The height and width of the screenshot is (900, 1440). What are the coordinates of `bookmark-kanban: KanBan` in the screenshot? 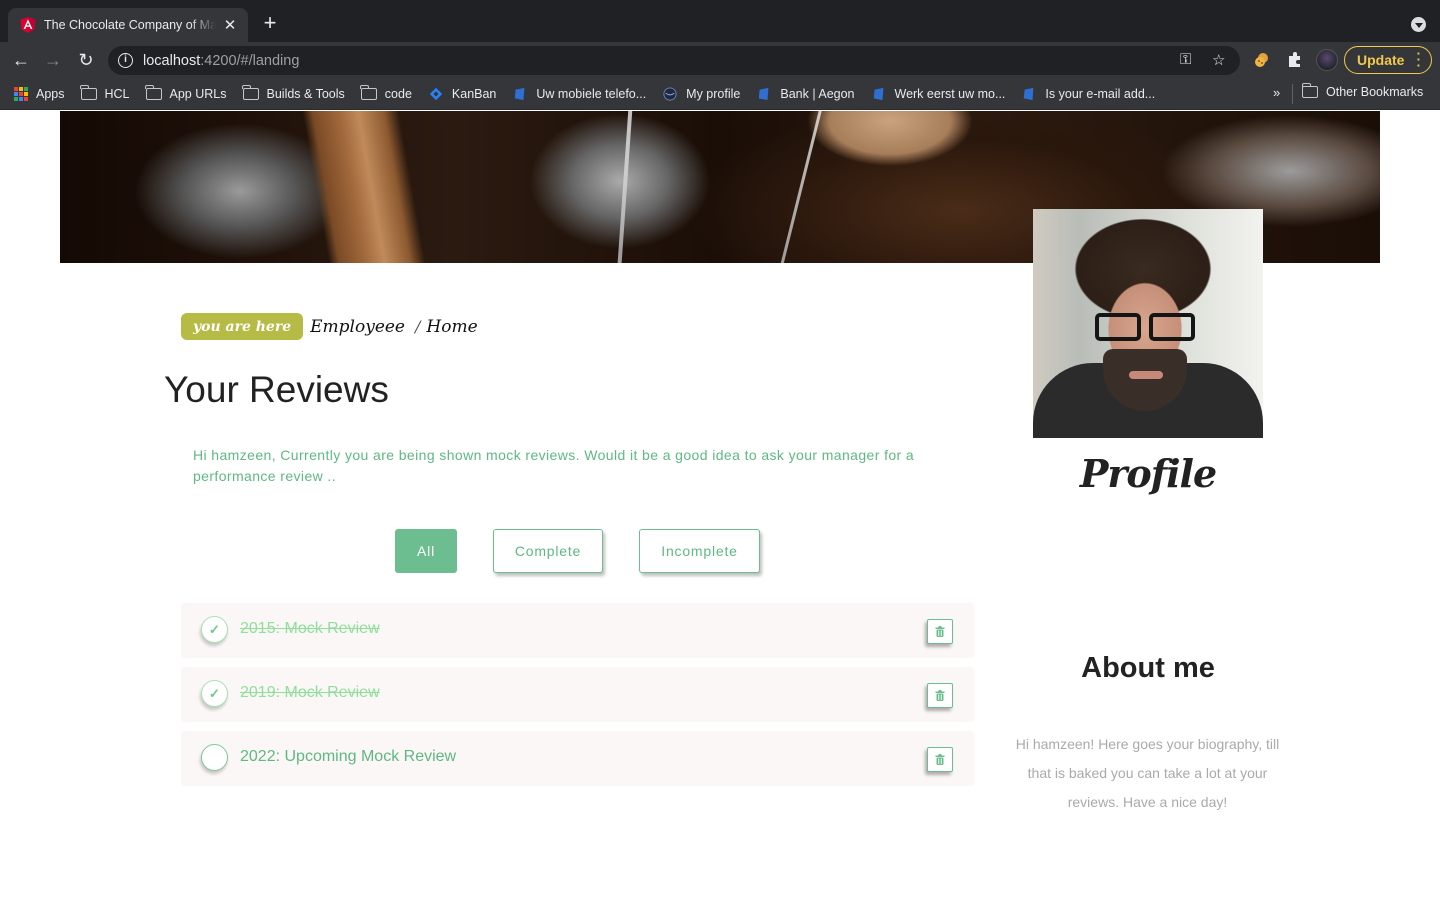 It's located at (462, 94).